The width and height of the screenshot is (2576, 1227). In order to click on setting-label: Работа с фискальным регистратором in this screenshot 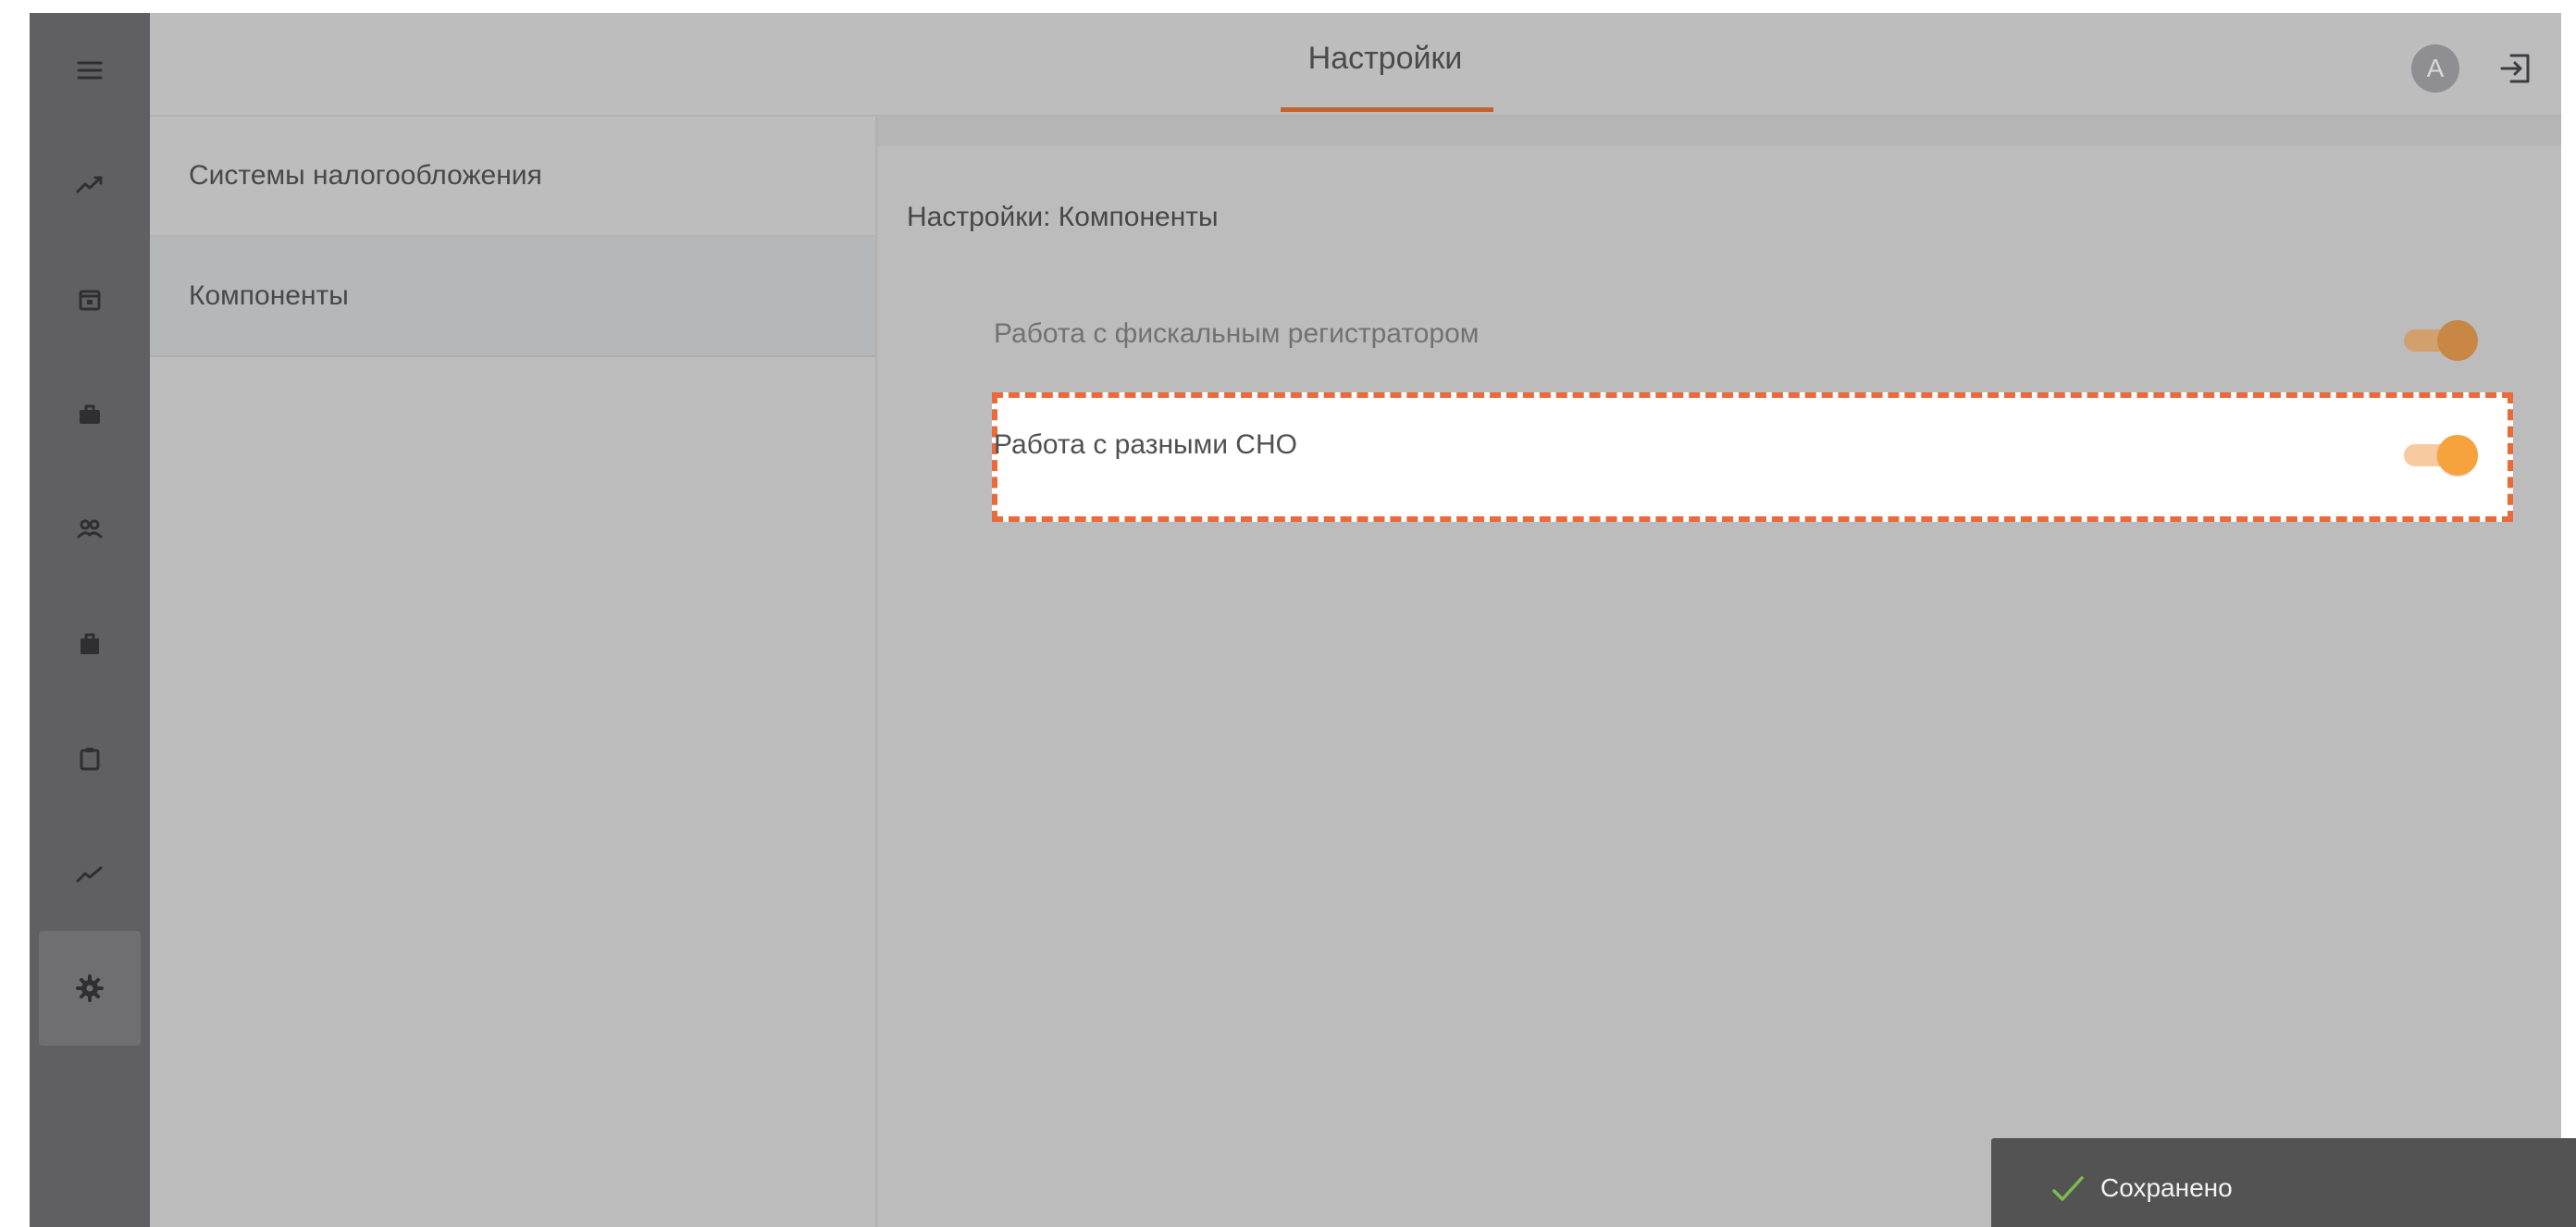, I will do `click(1237, 333)`.